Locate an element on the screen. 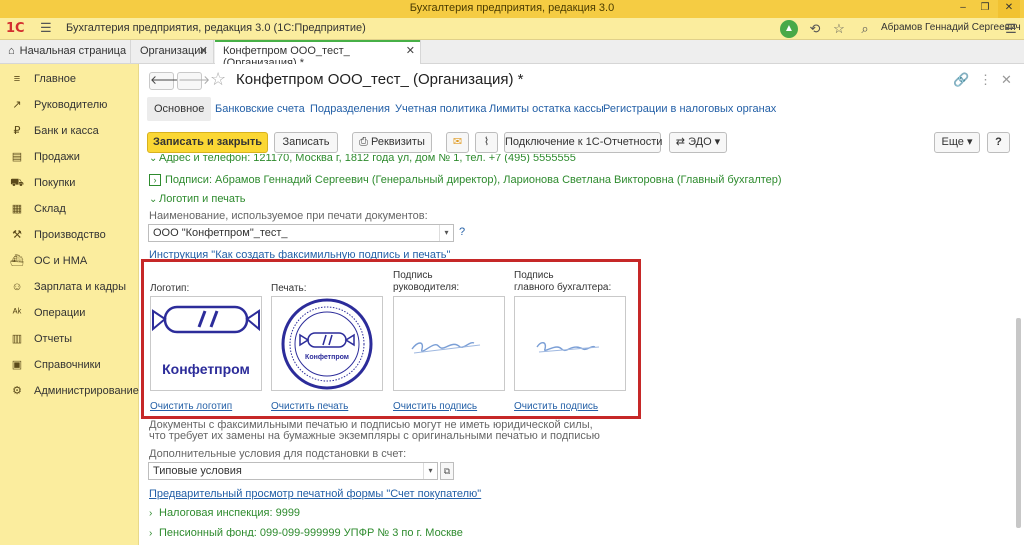 This screenshot has height=545, width=1024. director-signature-box is located at coordinates (449, 343).